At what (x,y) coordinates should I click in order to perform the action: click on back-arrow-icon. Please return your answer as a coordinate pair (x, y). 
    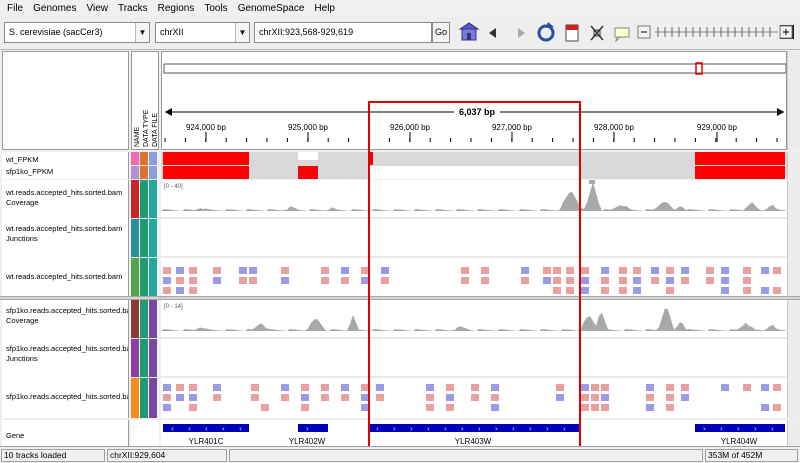
    Looking at the image, I should click on (492, 33).